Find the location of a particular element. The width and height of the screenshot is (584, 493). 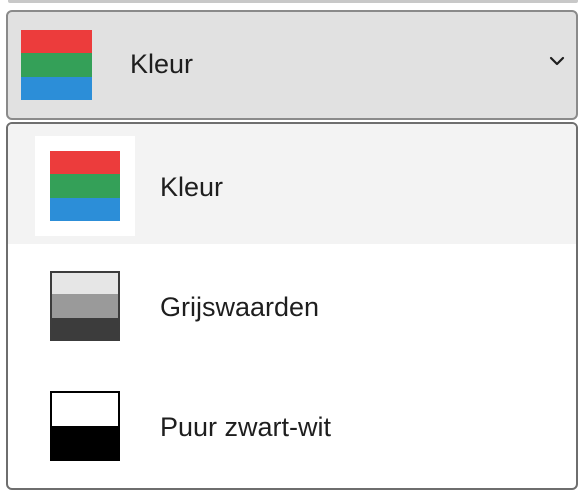

black-white-mode-icon is located at coordinates (85, 426).